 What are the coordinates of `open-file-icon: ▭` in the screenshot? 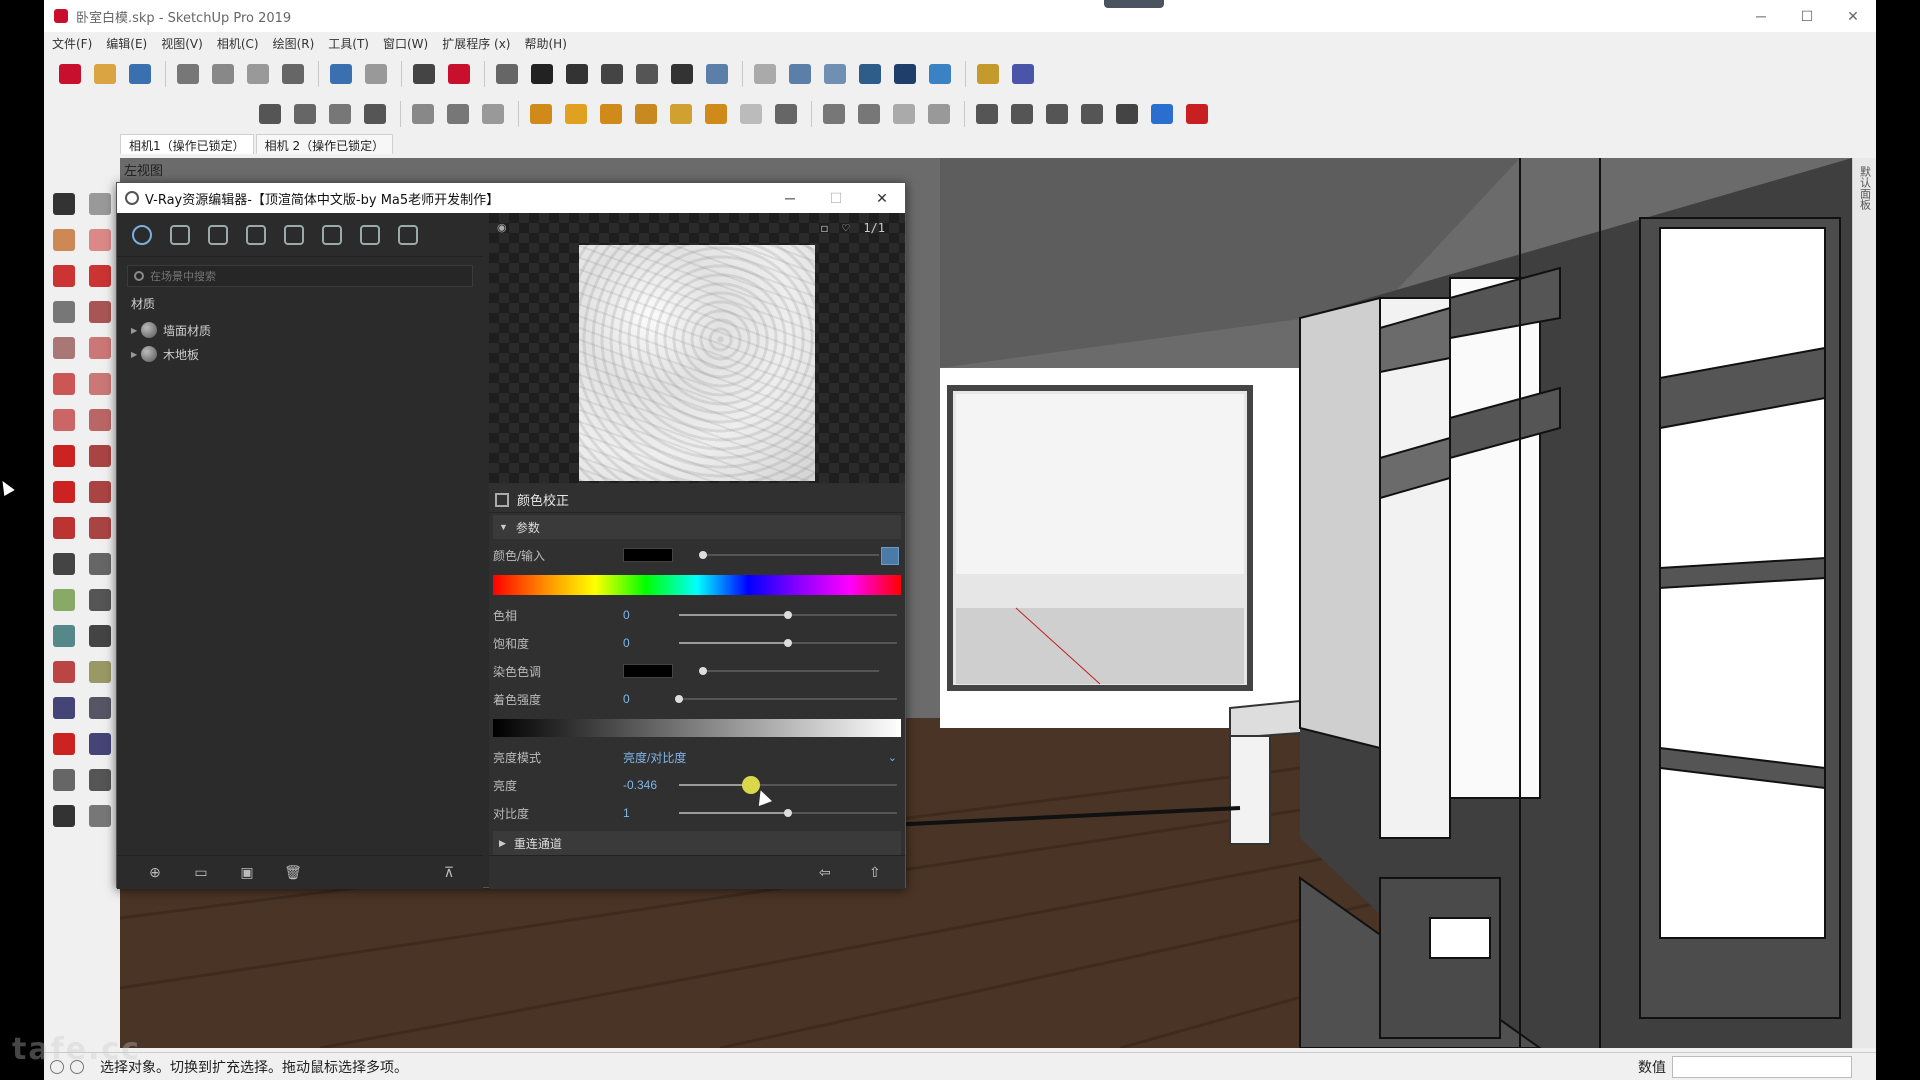 It's located at (201, 873).